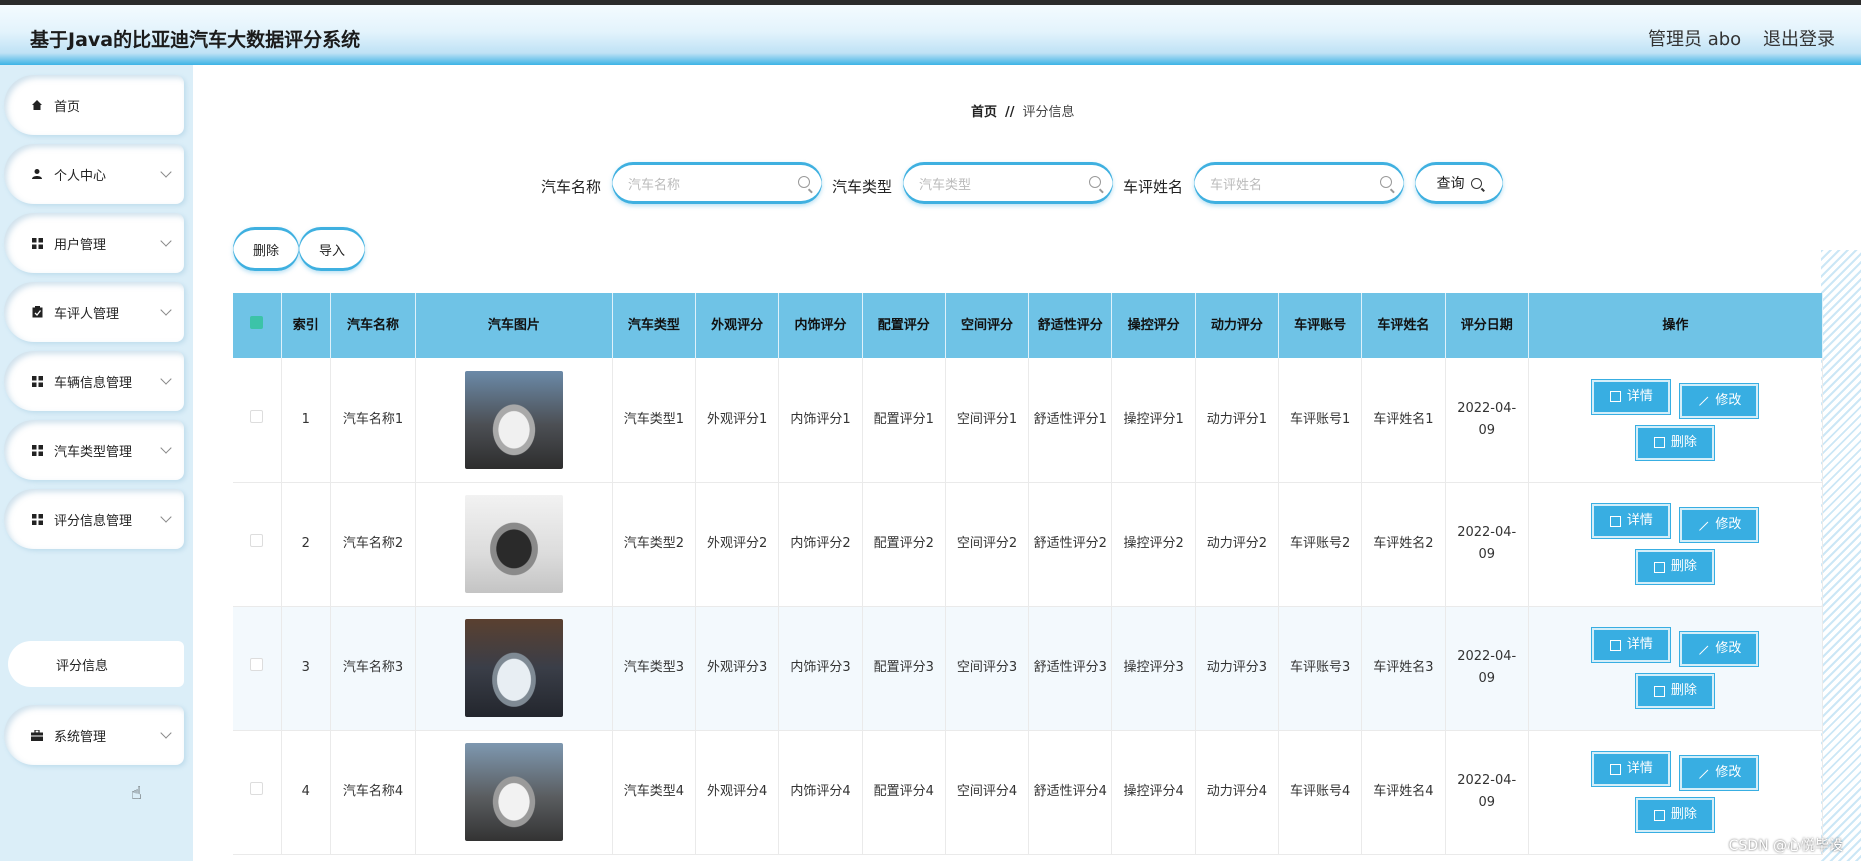 The height and width of the screenshot is (861, 1861). I want to click on sidebar-item-label: 个人中心, so click(80, 176).